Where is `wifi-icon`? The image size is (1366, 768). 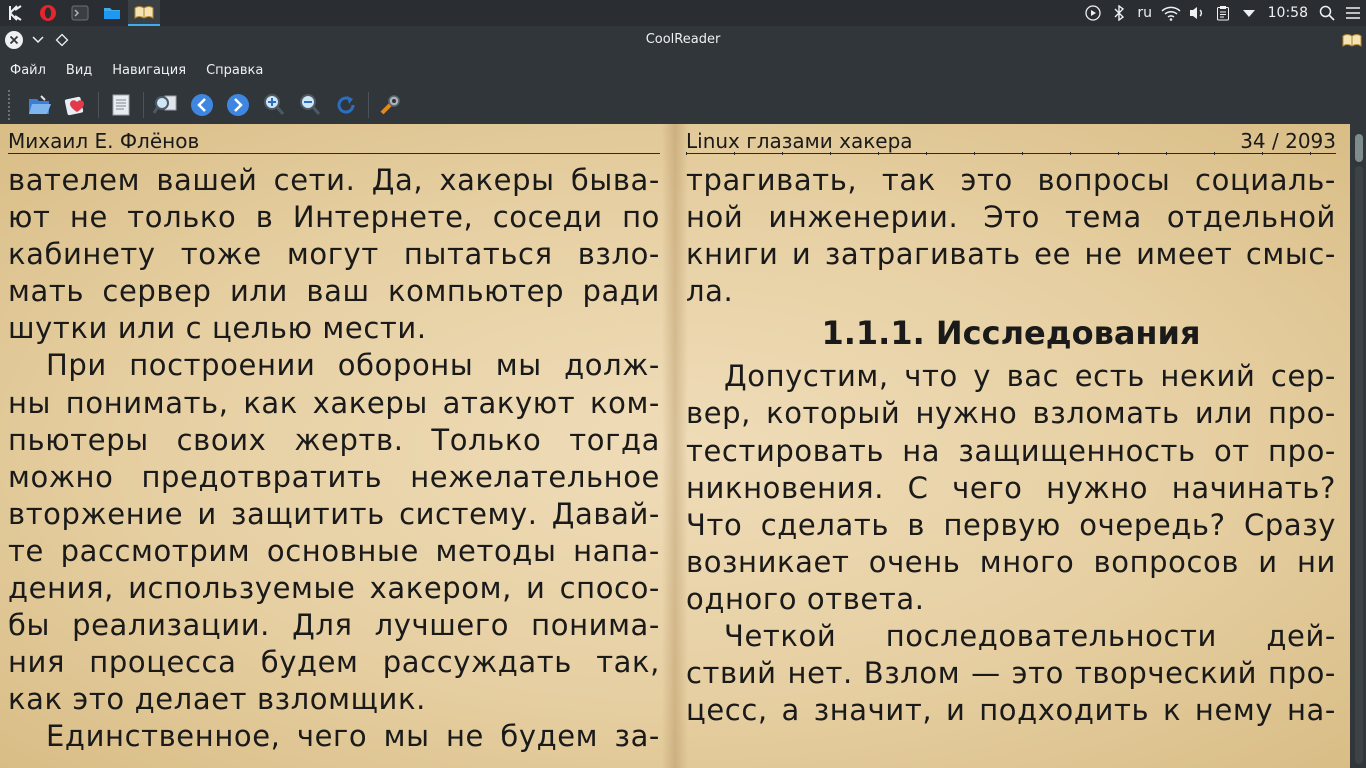 wifi-icon is located at coordinates (1171, 13).